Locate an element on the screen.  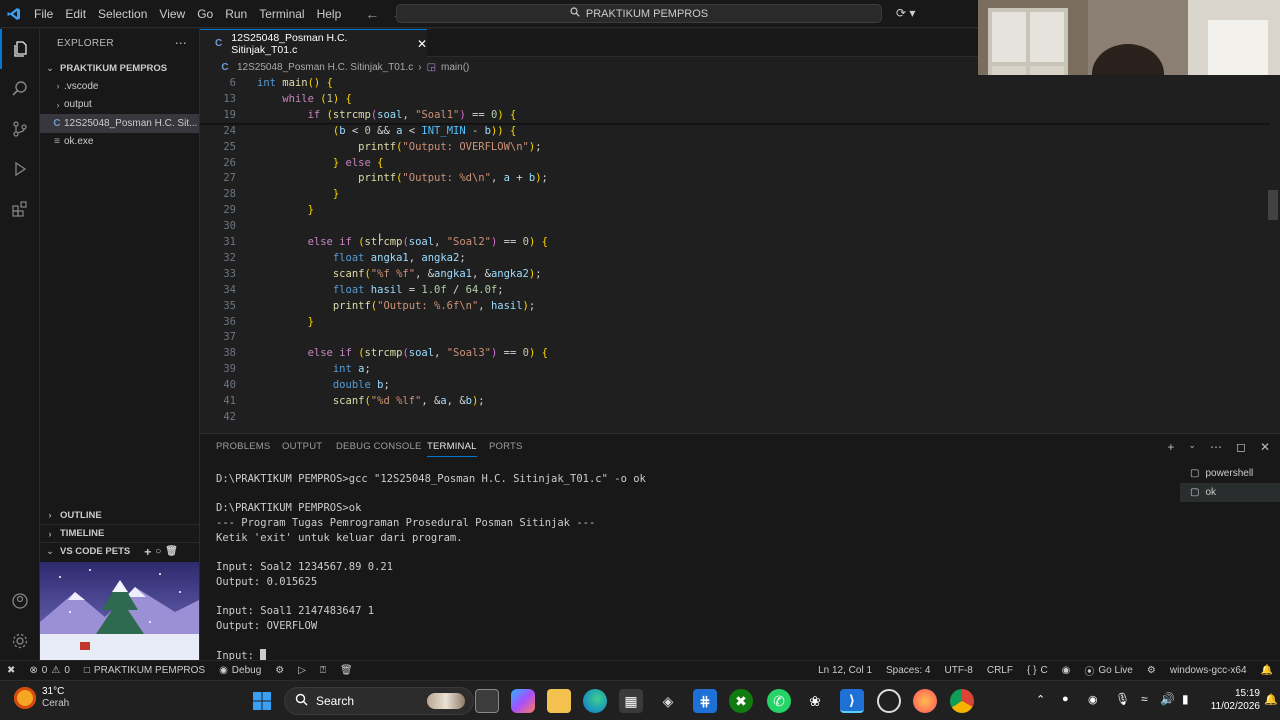
menu-help: Help is located at coordinates (329, 14).